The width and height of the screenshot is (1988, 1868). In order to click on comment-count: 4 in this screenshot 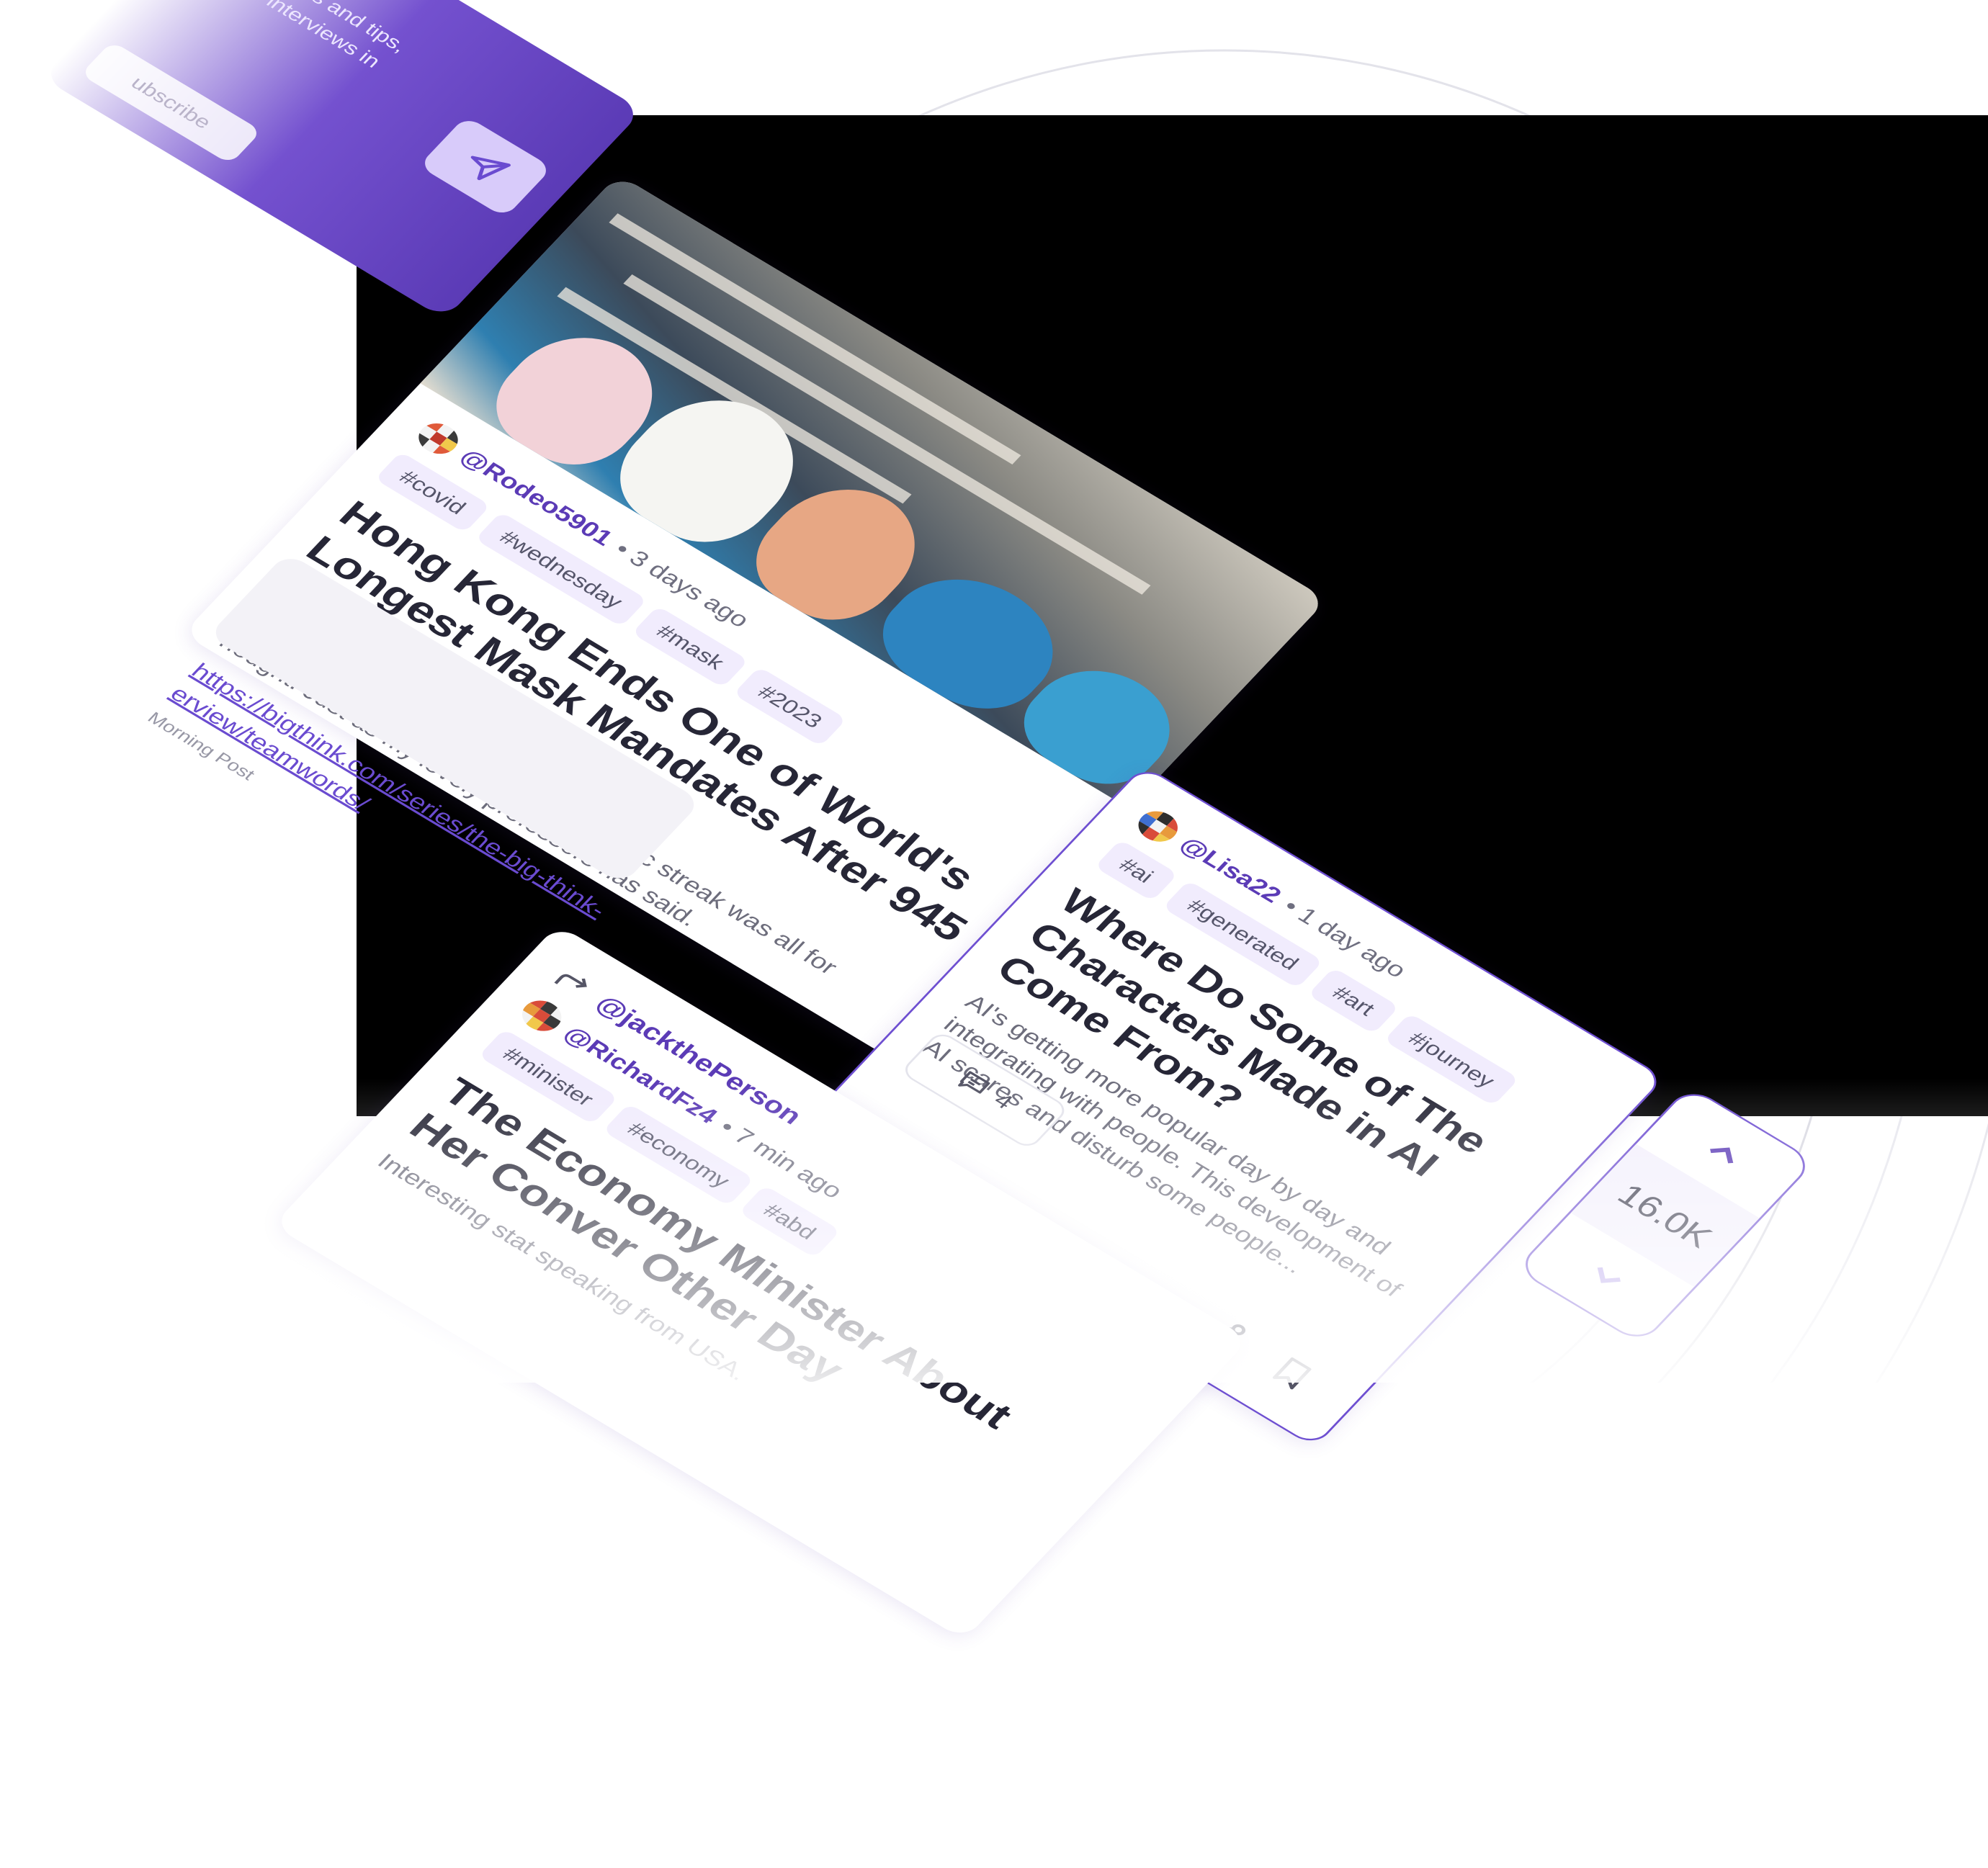, I will do `click(1004, 1101)`.